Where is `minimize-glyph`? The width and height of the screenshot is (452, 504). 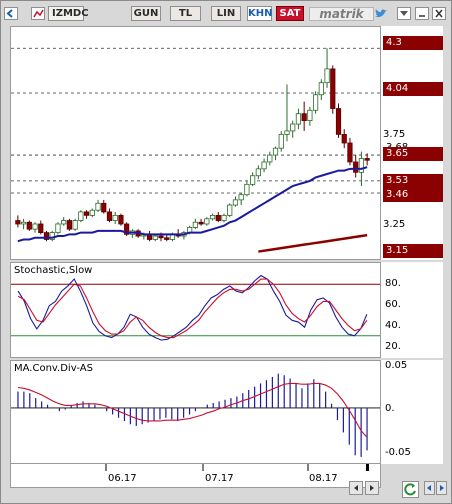
minimize-glyph is located at coordinates (422, 16).